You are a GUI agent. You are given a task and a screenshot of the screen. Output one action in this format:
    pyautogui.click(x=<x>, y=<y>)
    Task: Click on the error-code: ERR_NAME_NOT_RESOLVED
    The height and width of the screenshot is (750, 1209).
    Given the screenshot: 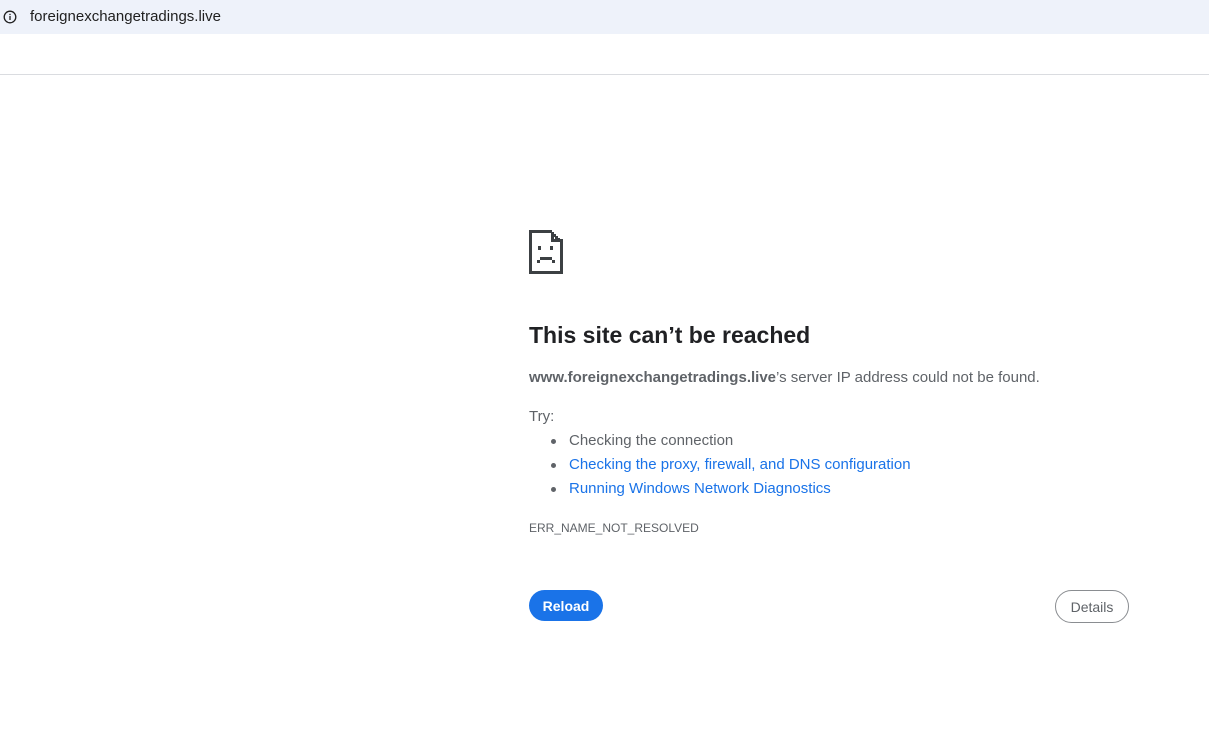 What is the action you would take?
    pyautogui.click(x=614, y=528)
    